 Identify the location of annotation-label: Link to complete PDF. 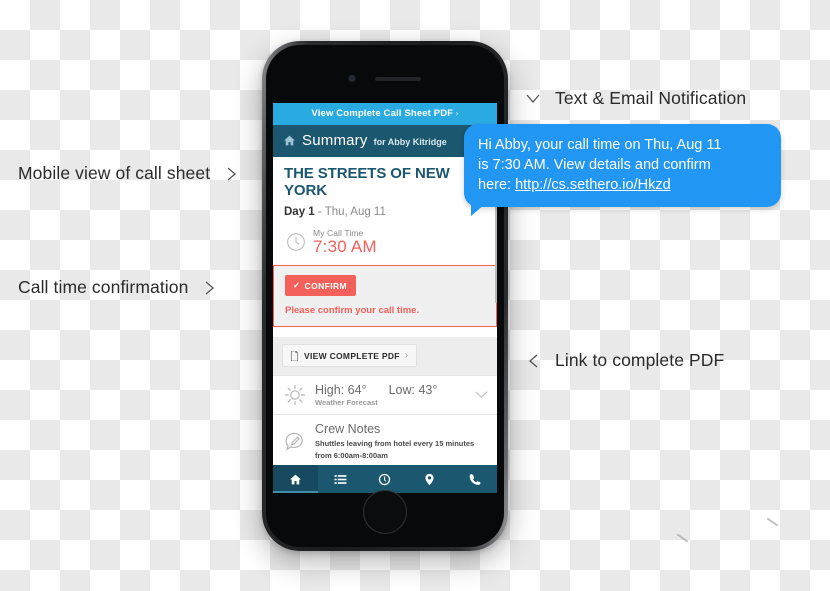
(640, 360).